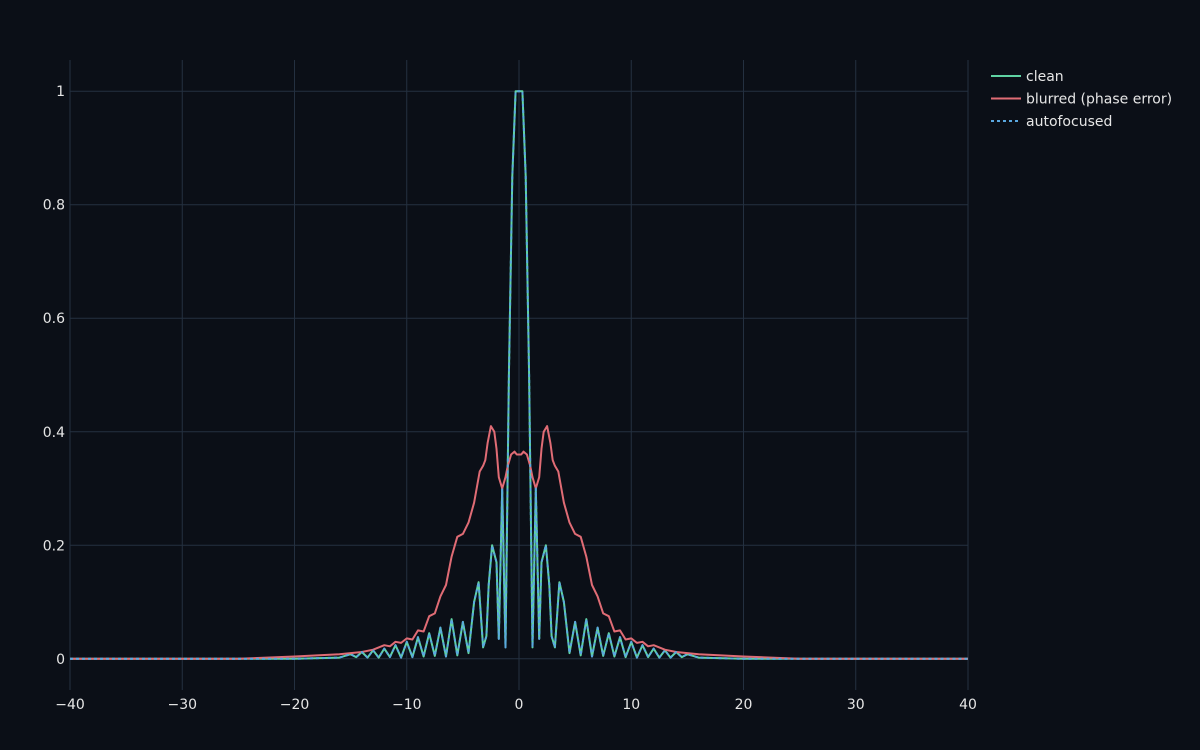  I want to click on legend: clean blurred (phase error) autofocused, so click(1081, 99).